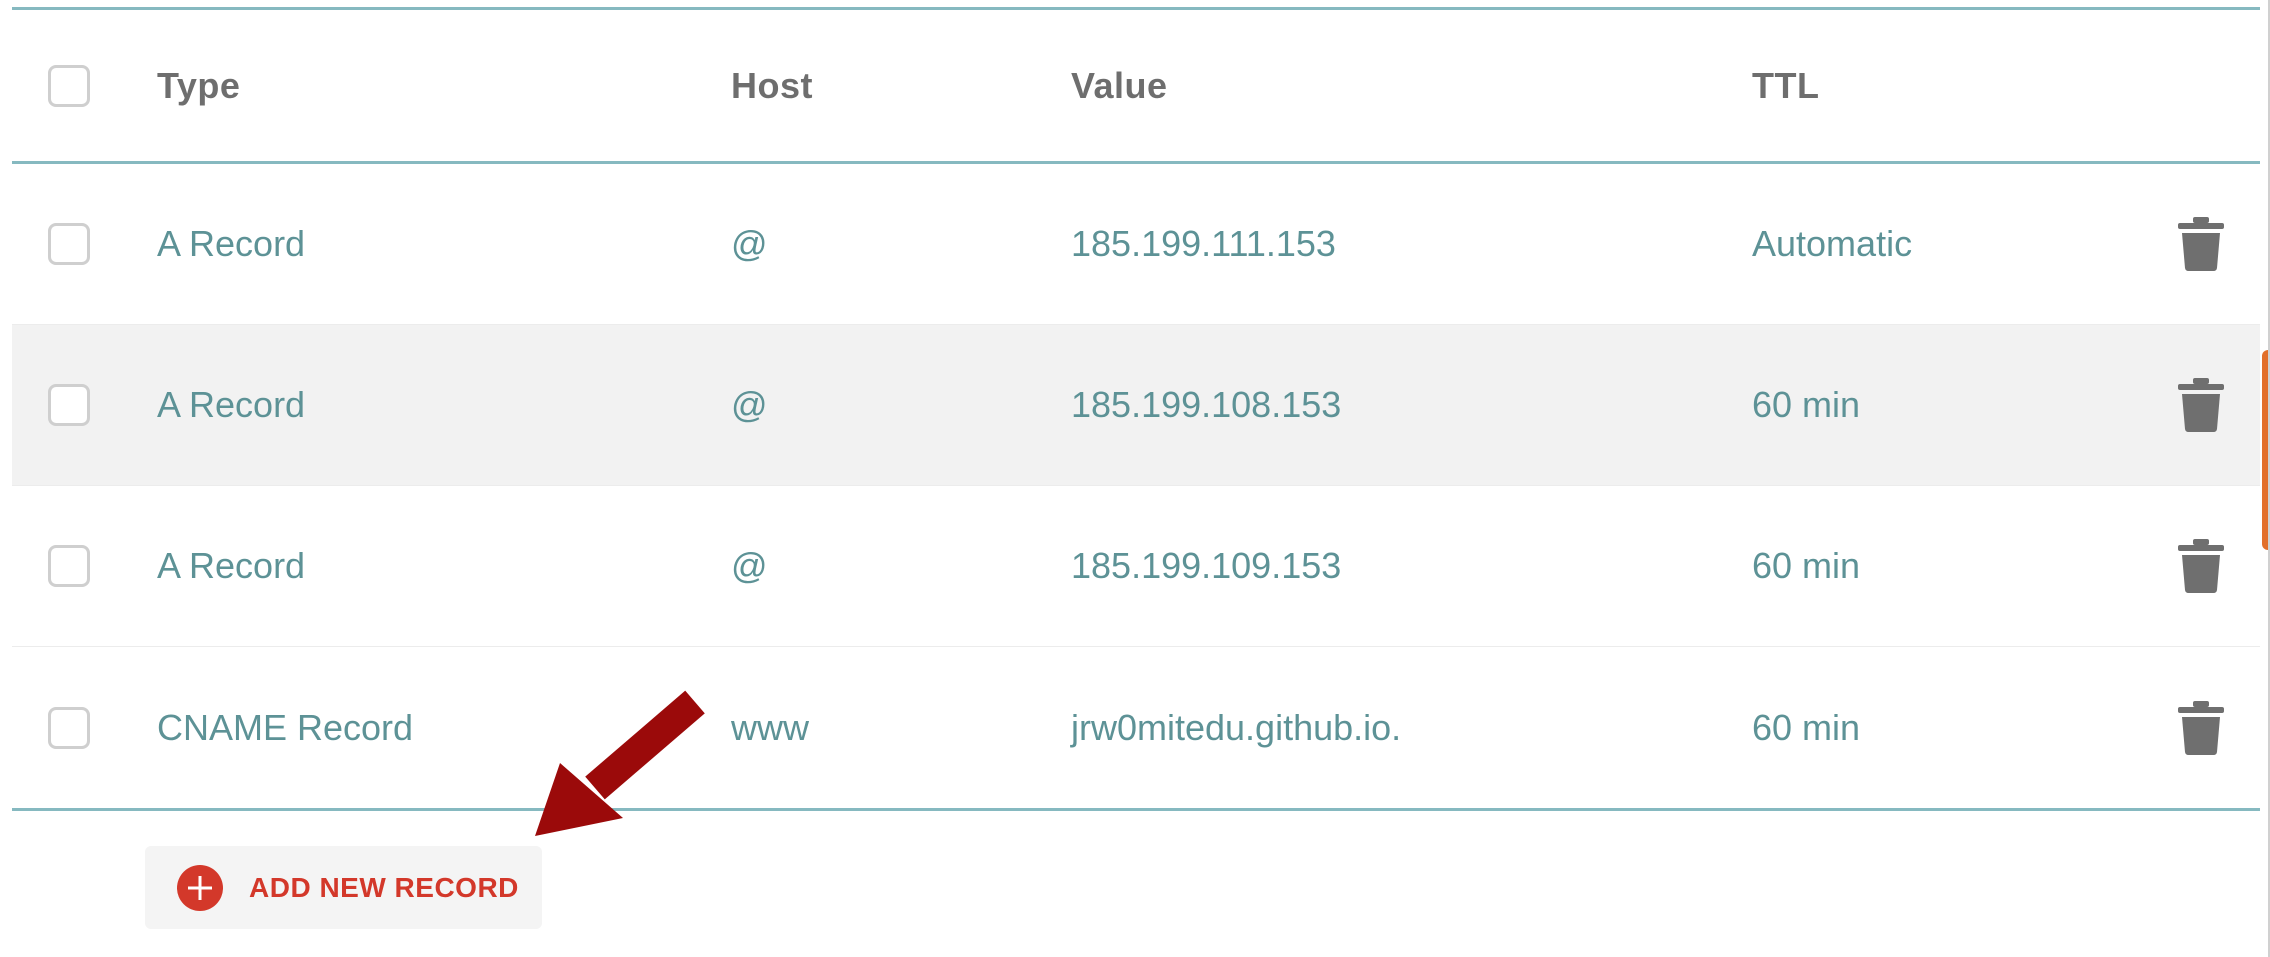 This screenshot has height=957, width=2270. Describe the element at coordinates (384, 887) in the screenshot. I see `add-new-record-label: ADD NEW RECORD` at that location.